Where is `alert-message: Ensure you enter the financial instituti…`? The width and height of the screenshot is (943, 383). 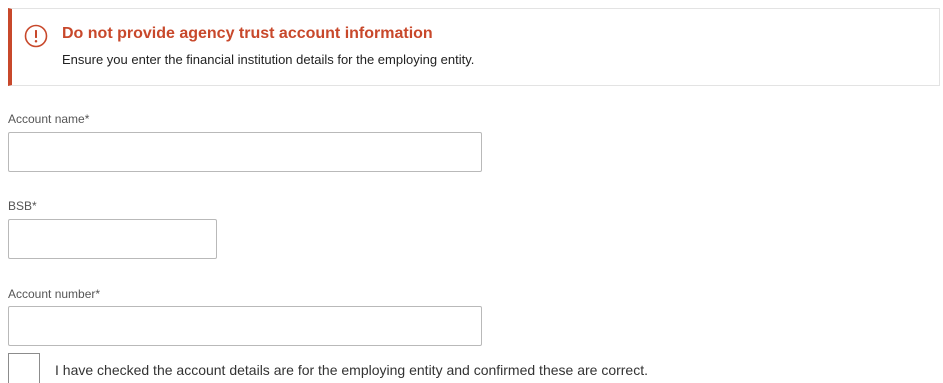
alert-message: Ensure you enter the financial instituti… is located at coordinates (268, 59).